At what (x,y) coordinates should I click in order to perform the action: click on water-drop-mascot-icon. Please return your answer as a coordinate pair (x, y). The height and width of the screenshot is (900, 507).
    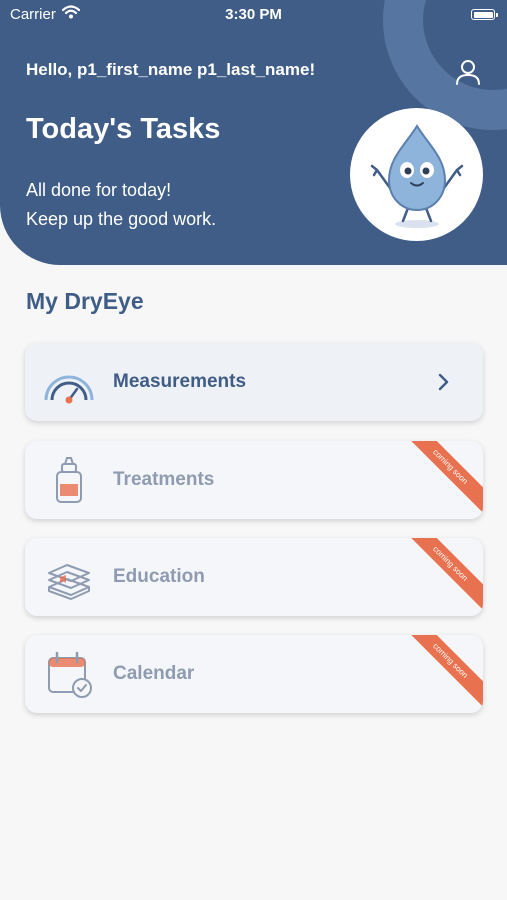
    Looking at the image, I should click on (417, 176).